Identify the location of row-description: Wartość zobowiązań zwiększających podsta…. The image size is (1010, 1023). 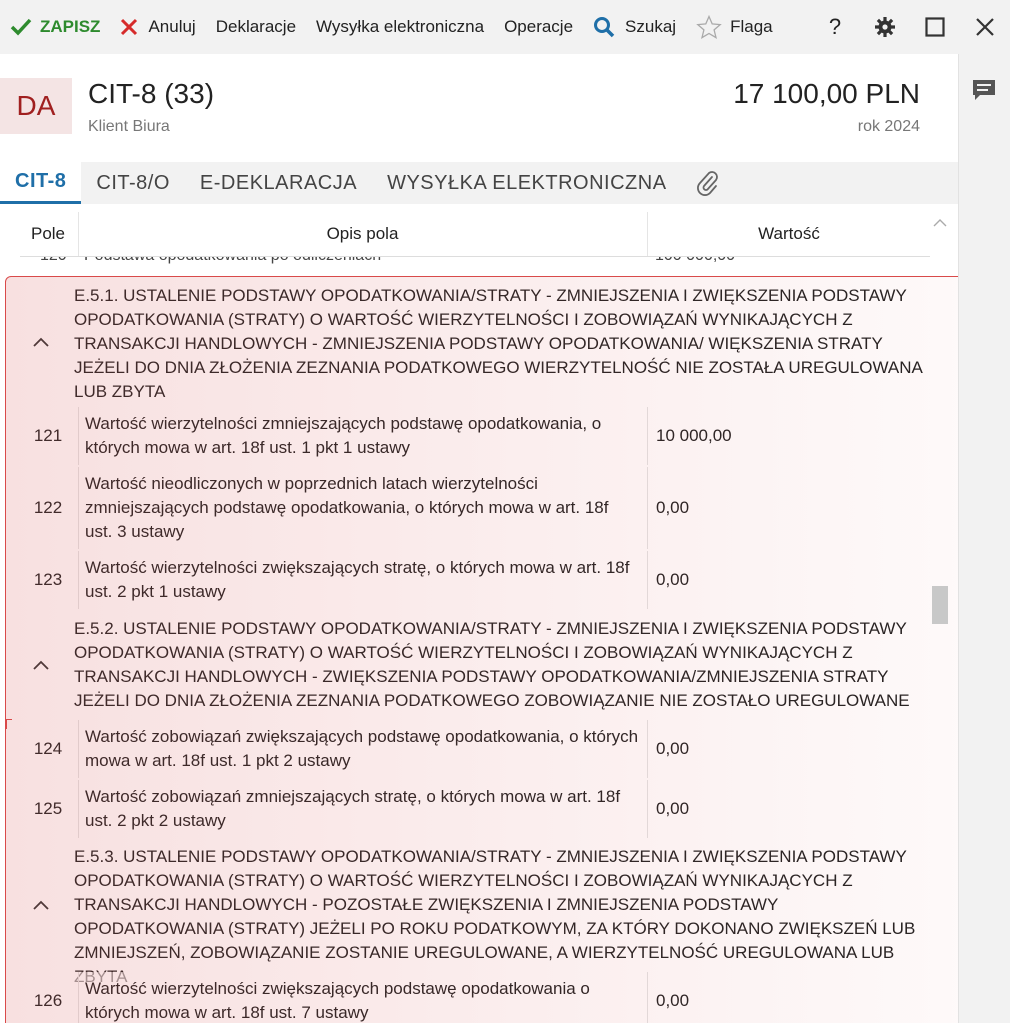
(362, 749).